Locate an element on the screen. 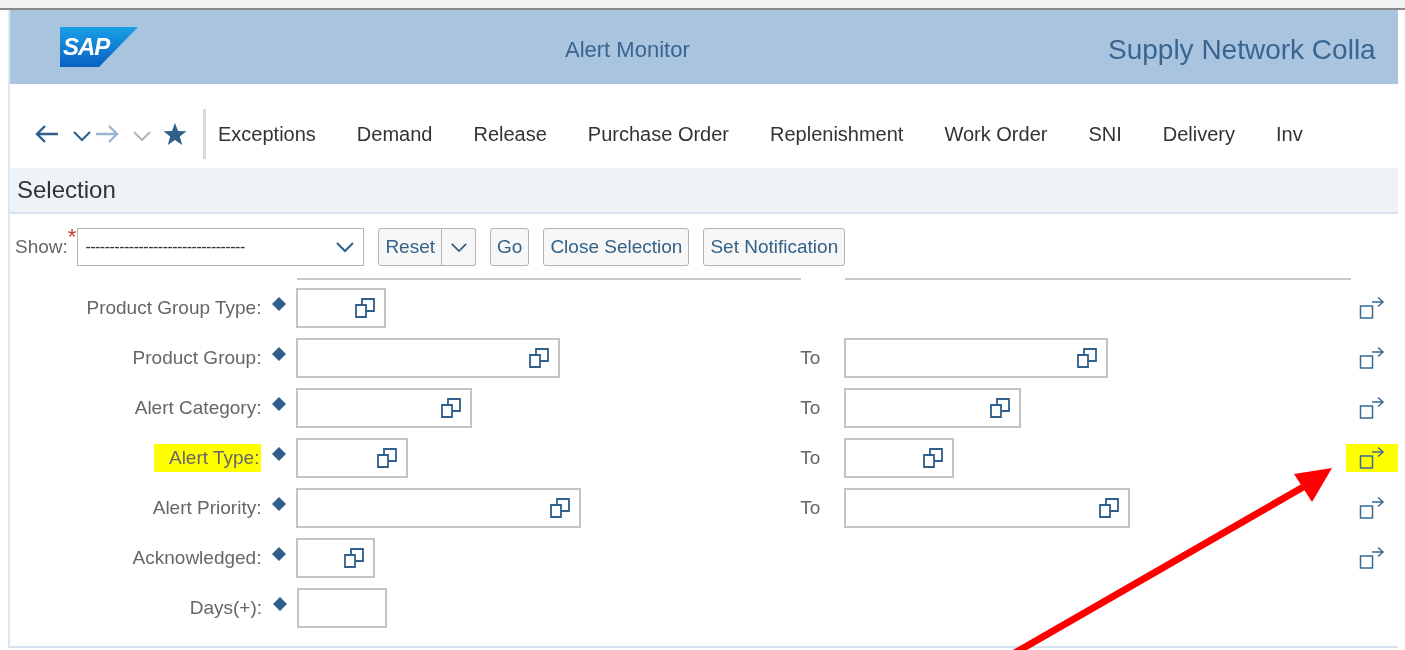  multiple-selection-button is located at coordinates (1372, 458).